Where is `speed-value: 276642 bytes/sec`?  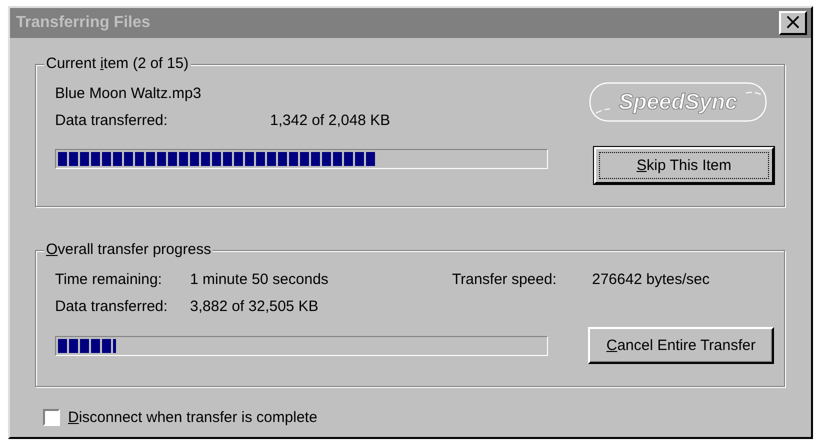 speed-value: 276642 bytes/sec is located at coordinates (651, 279).